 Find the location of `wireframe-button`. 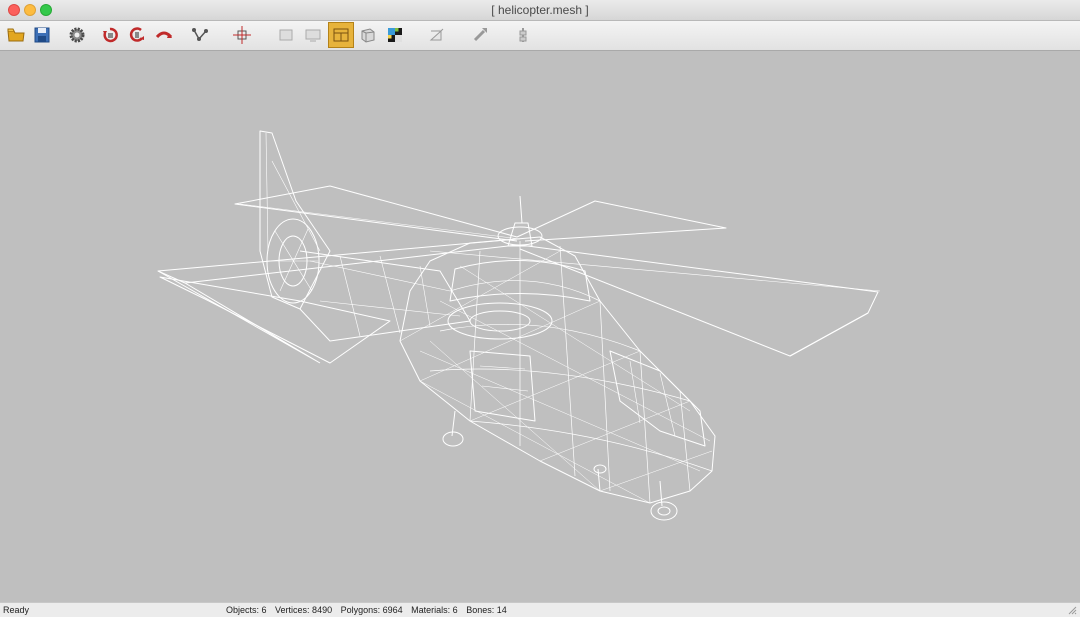

wireframe-button is located at coordinates (341, 35).